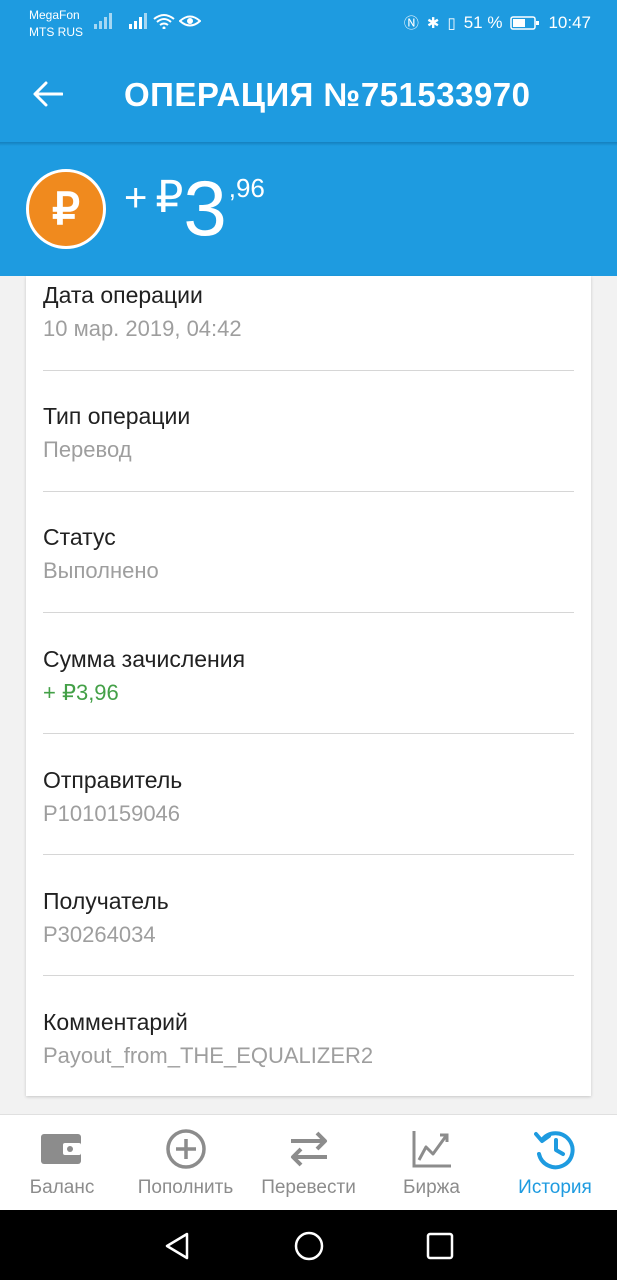 The height and width of the screenshot is (1280, 617). What do you see at coordinates (136, 198) in the screenshot?
I see `amount-sign: +` at bounding box center [136, 198].